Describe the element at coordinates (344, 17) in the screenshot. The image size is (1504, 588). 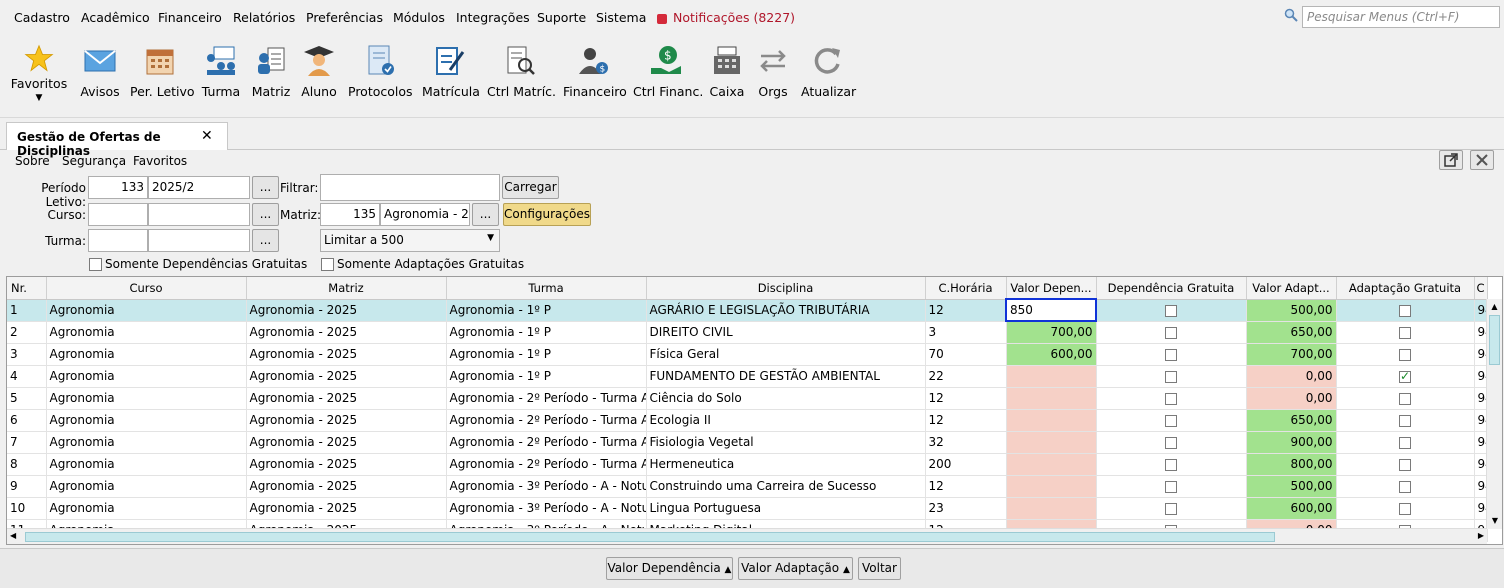
I see `menu-preferencias: Preferências` at that location.